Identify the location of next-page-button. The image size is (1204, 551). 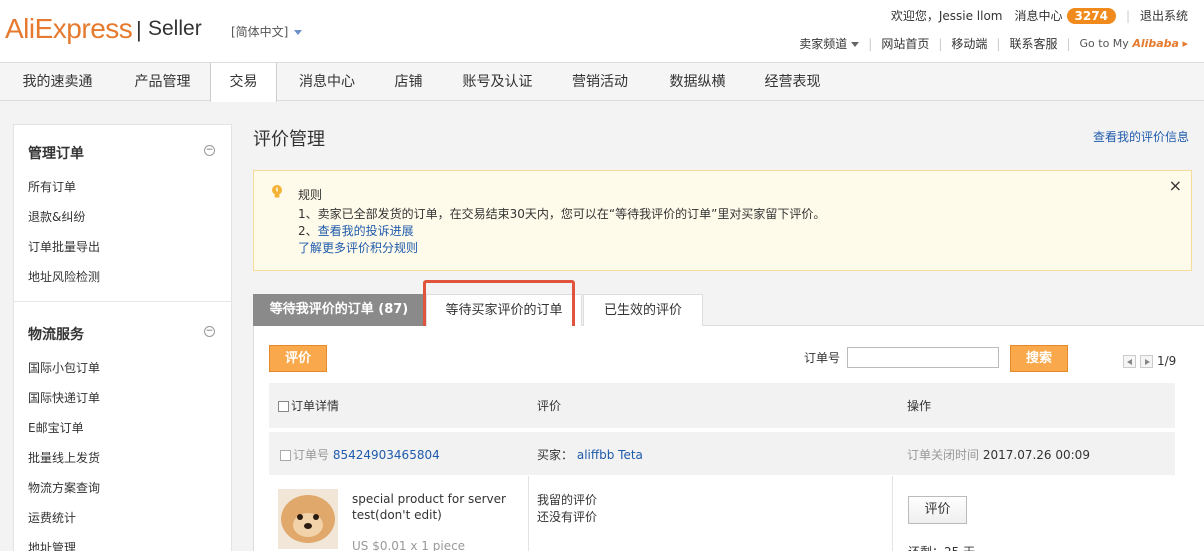
(1146, 361).